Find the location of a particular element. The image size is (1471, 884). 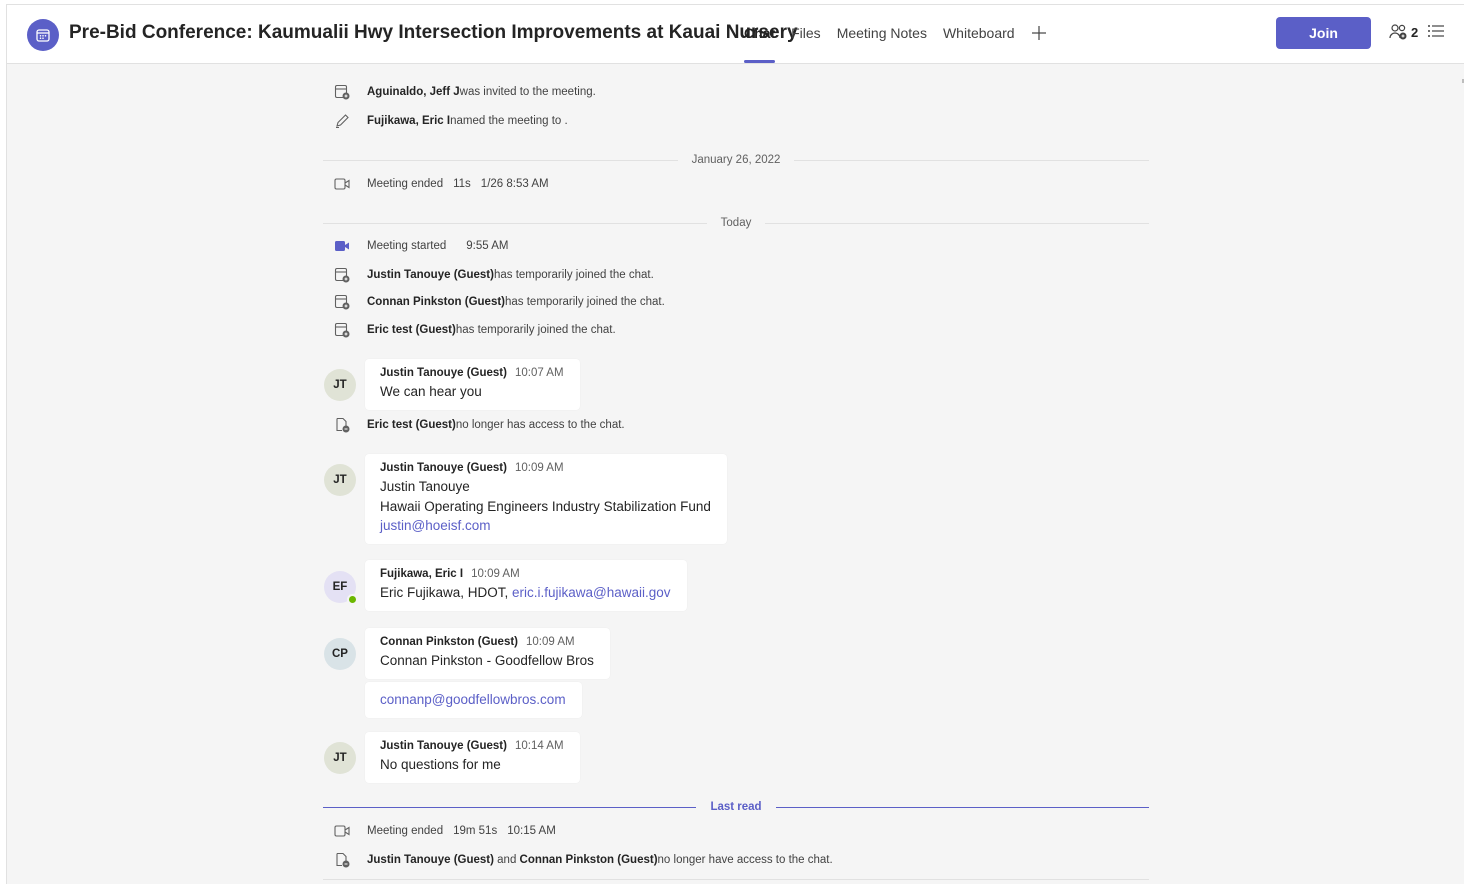

message-time: 10:07 AM is located at coordinates (539, 373).